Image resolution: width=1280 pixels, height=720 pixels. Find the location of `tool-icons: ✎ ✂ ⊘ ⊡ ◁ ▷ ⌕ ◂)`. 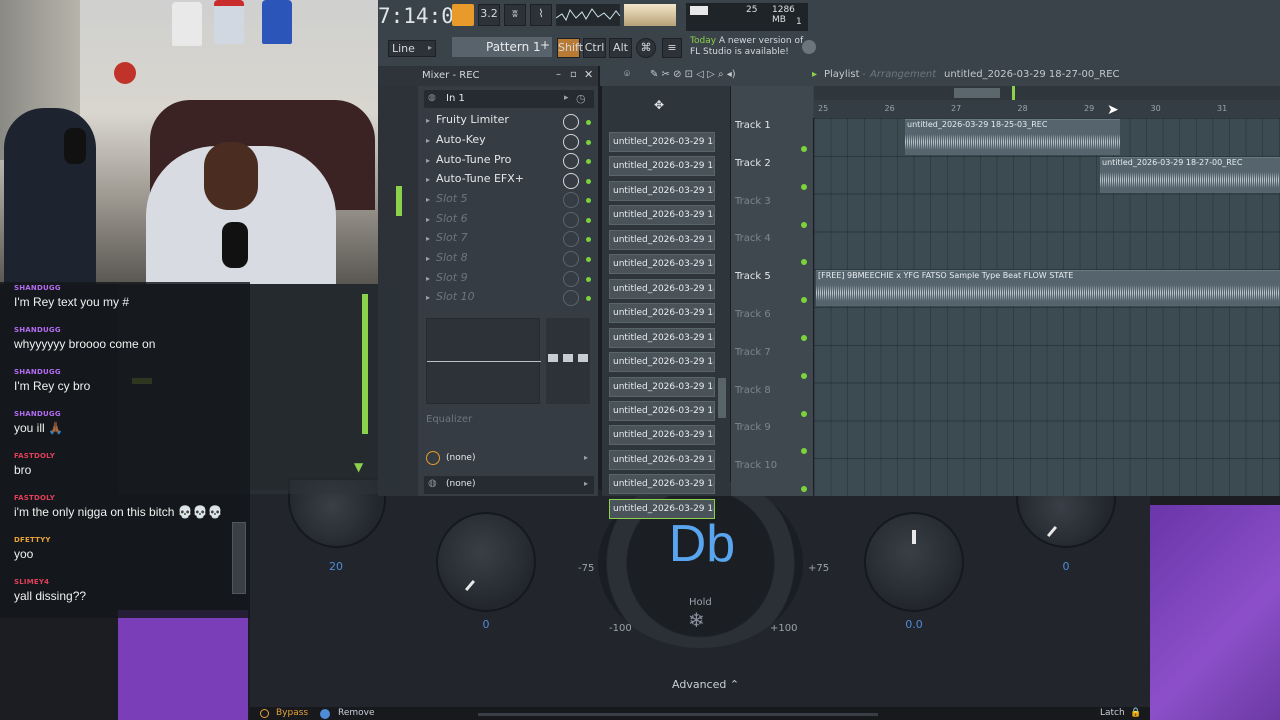

tool-icons: ✎ ✂ ⊘ ⊡ ◁ ▷ ⌕ ◂) is located at coordinates (693, 74).